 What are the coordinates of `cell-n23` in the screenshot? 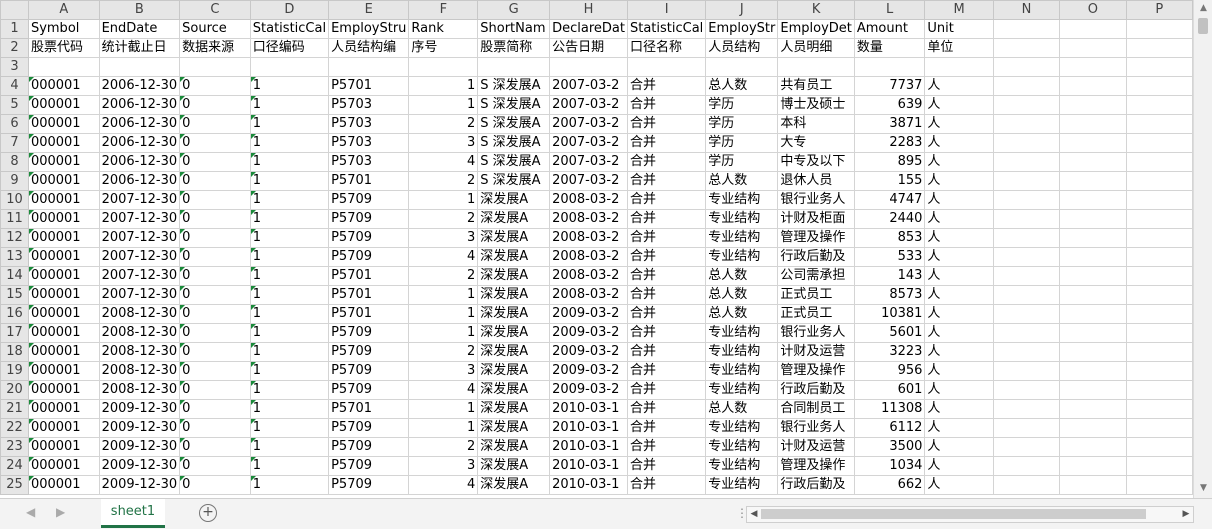 It's located at (1026, 447).